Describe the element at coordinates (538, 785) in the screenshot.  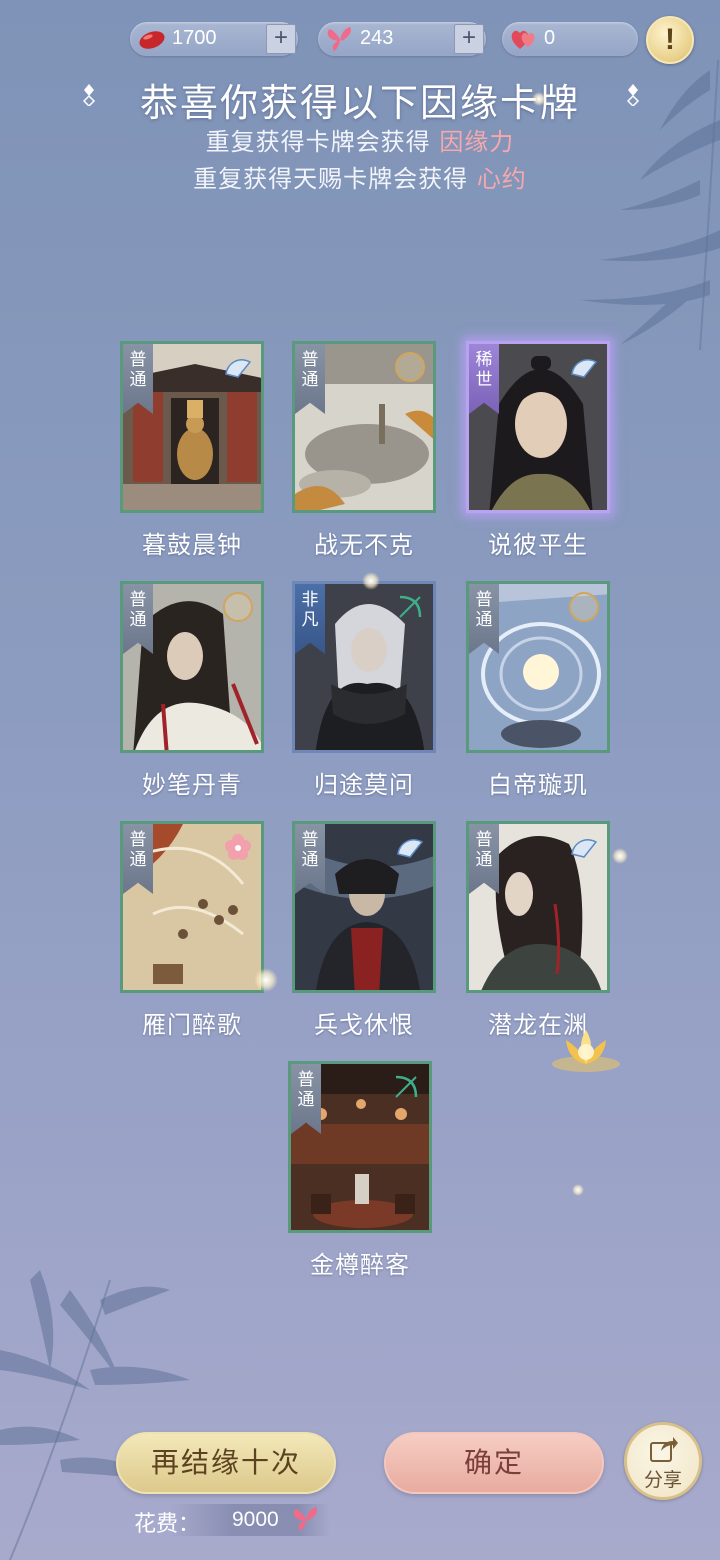
I see `card-name: 白帝璇玑` at that location.